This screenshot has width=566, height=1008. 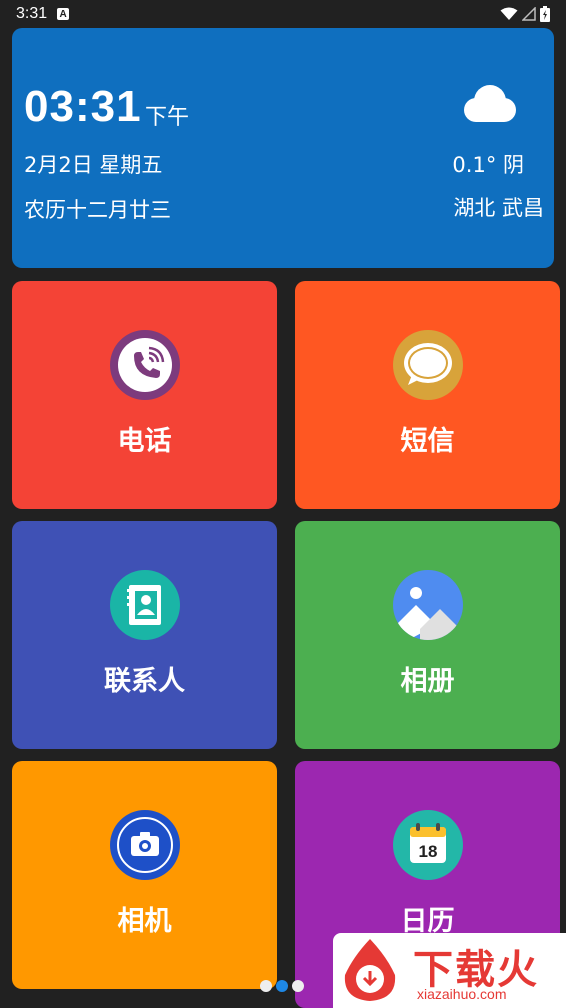 I want to click on status-right, so click(x=525, y=14).